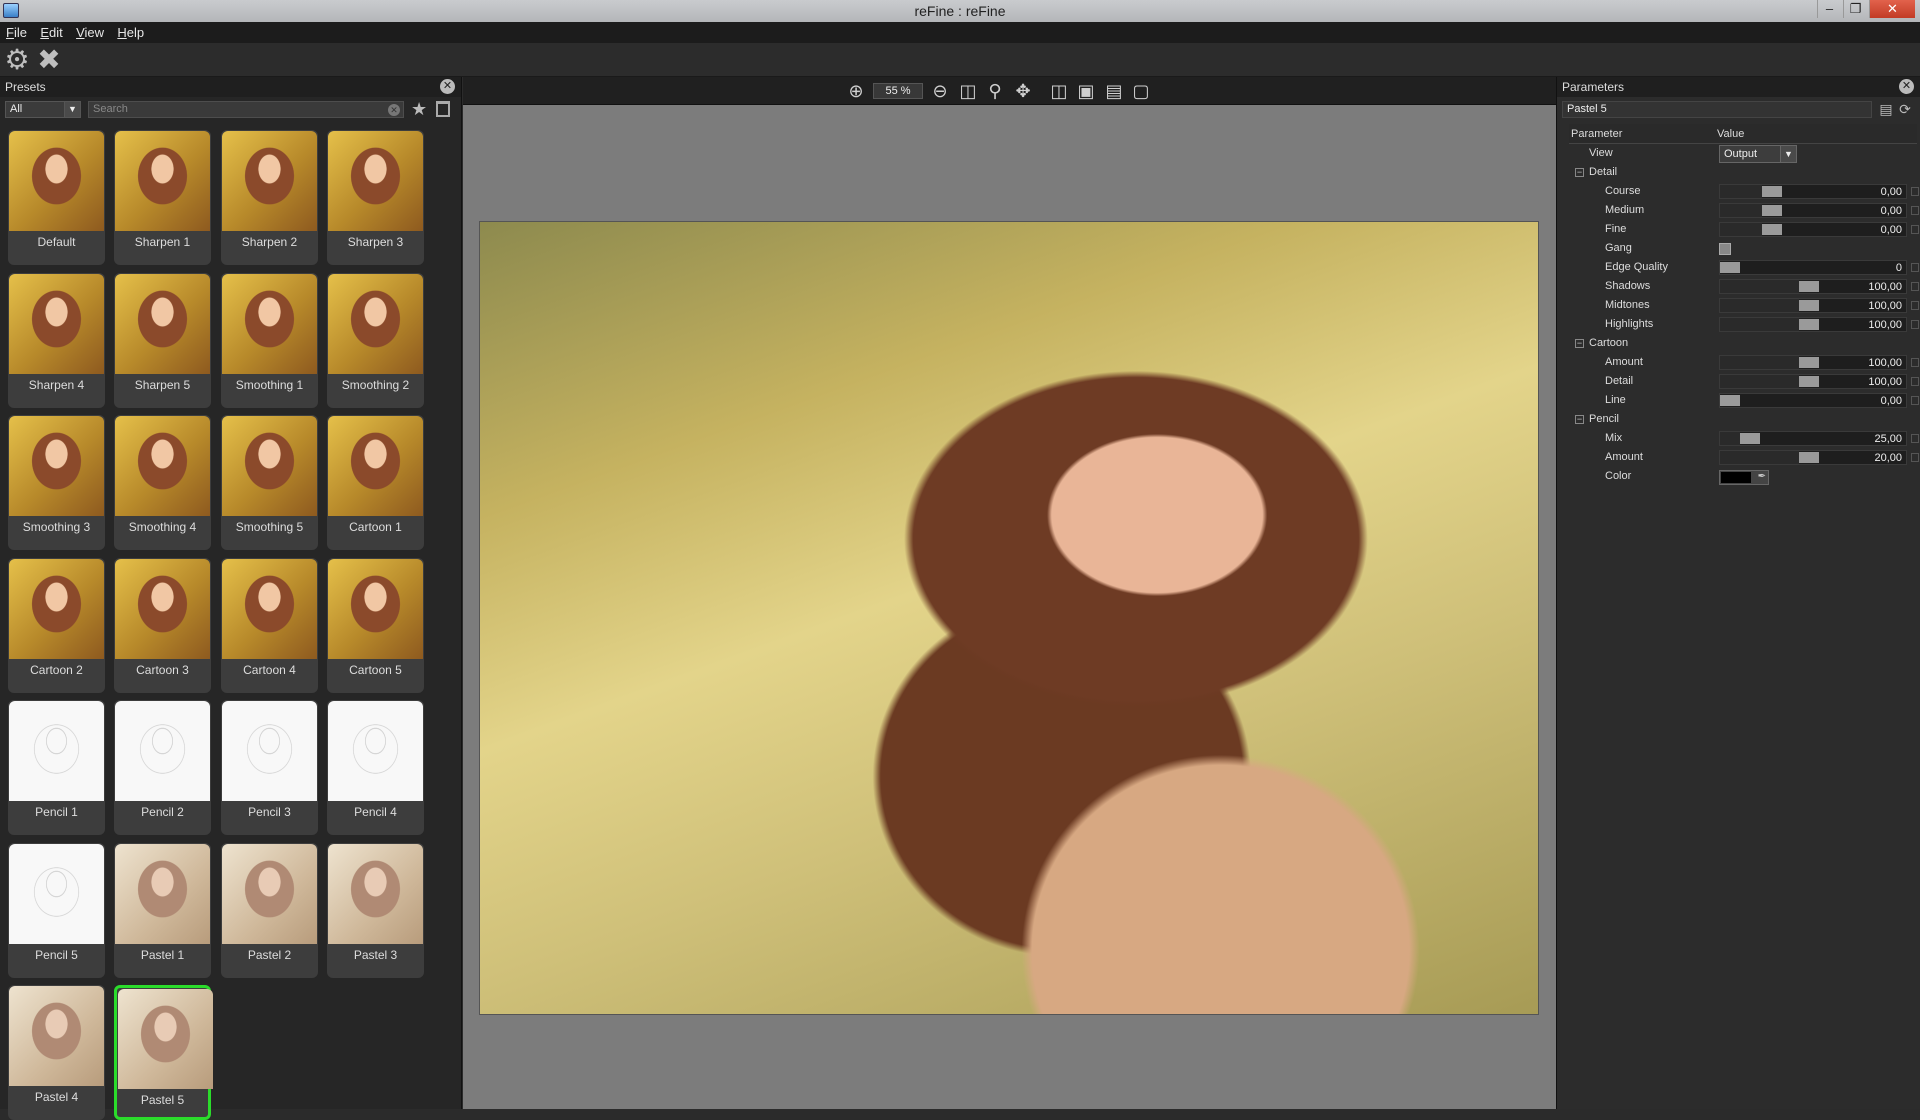 Image resolution: width=1920 pixels, height=1120 pixels. What do you see at coordinates (1059, 91) in the screenshot?
I see `split-view-icon: ◫` at bounding box center [1059, 91].